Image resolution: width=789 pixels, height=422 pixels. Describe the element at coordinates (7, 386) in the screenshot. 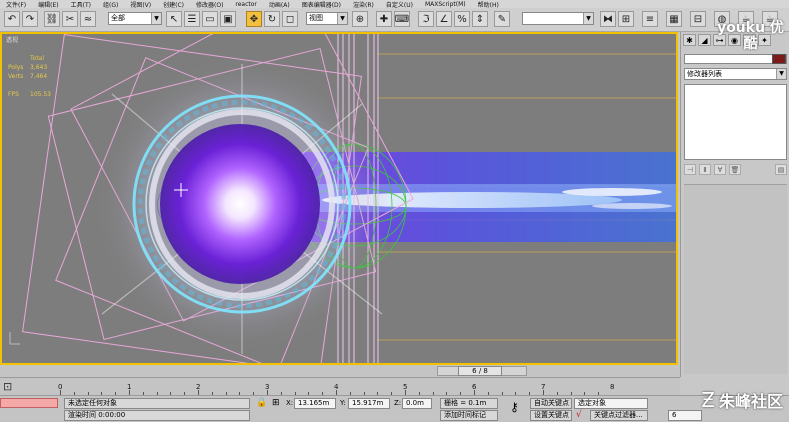

I see `mini-curve-editor-icon: ⊡` at that location.